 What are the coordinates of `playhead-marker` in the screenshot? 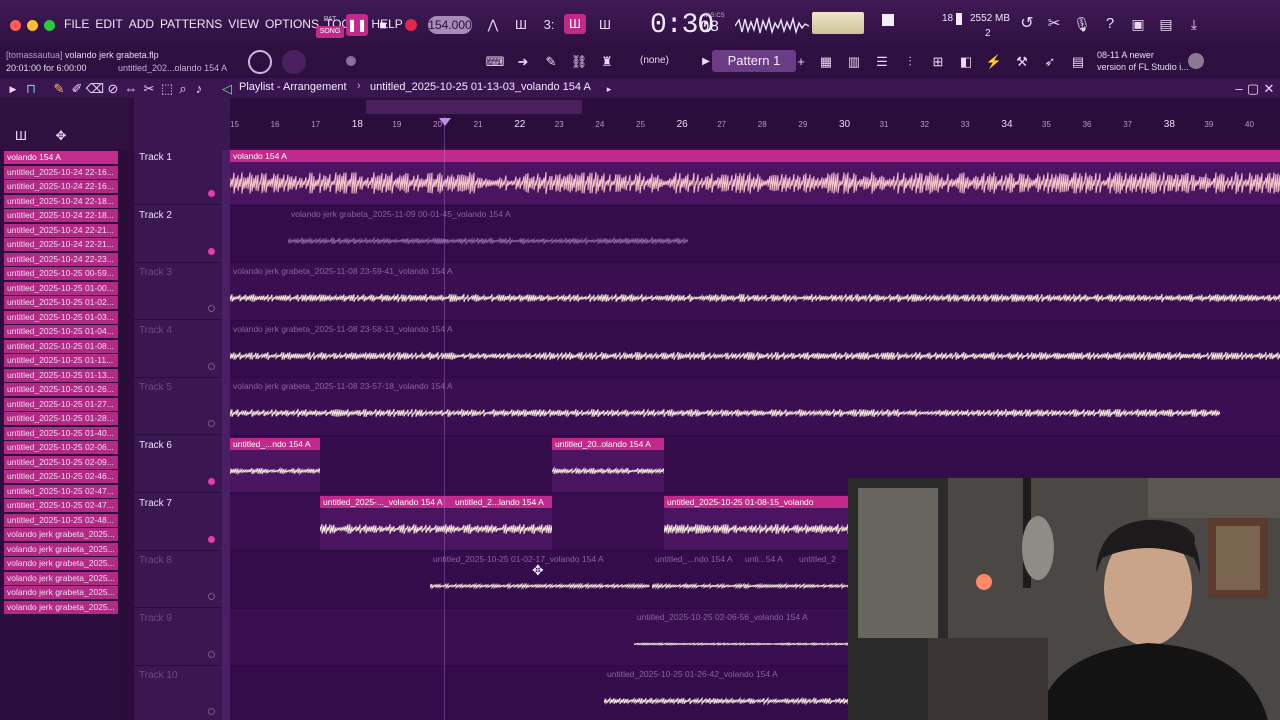 It's located at (445, 122).